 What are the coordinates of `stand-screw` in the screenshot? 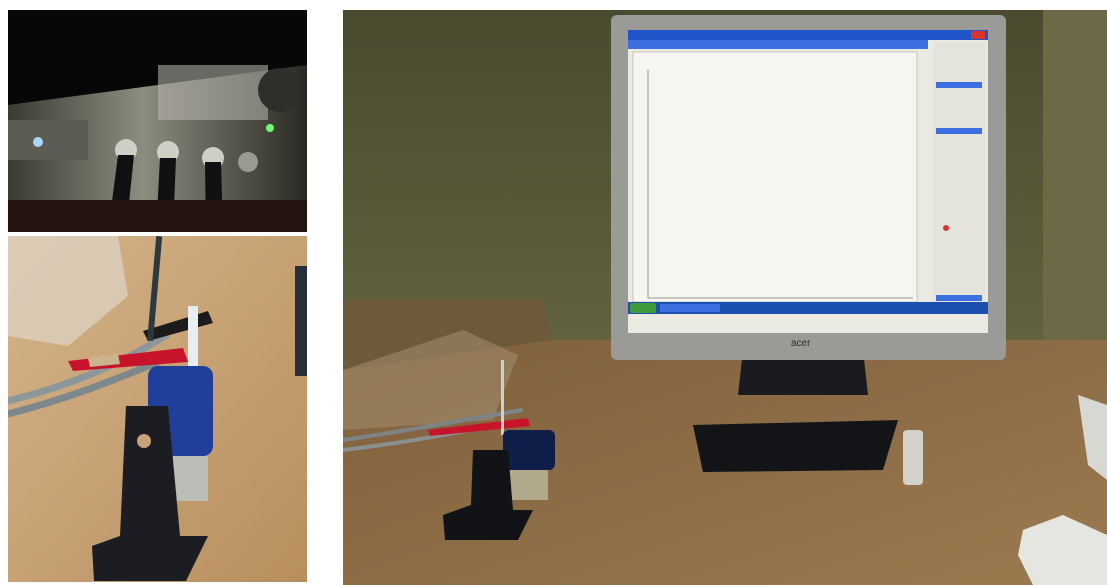 It's located at (144, 441).